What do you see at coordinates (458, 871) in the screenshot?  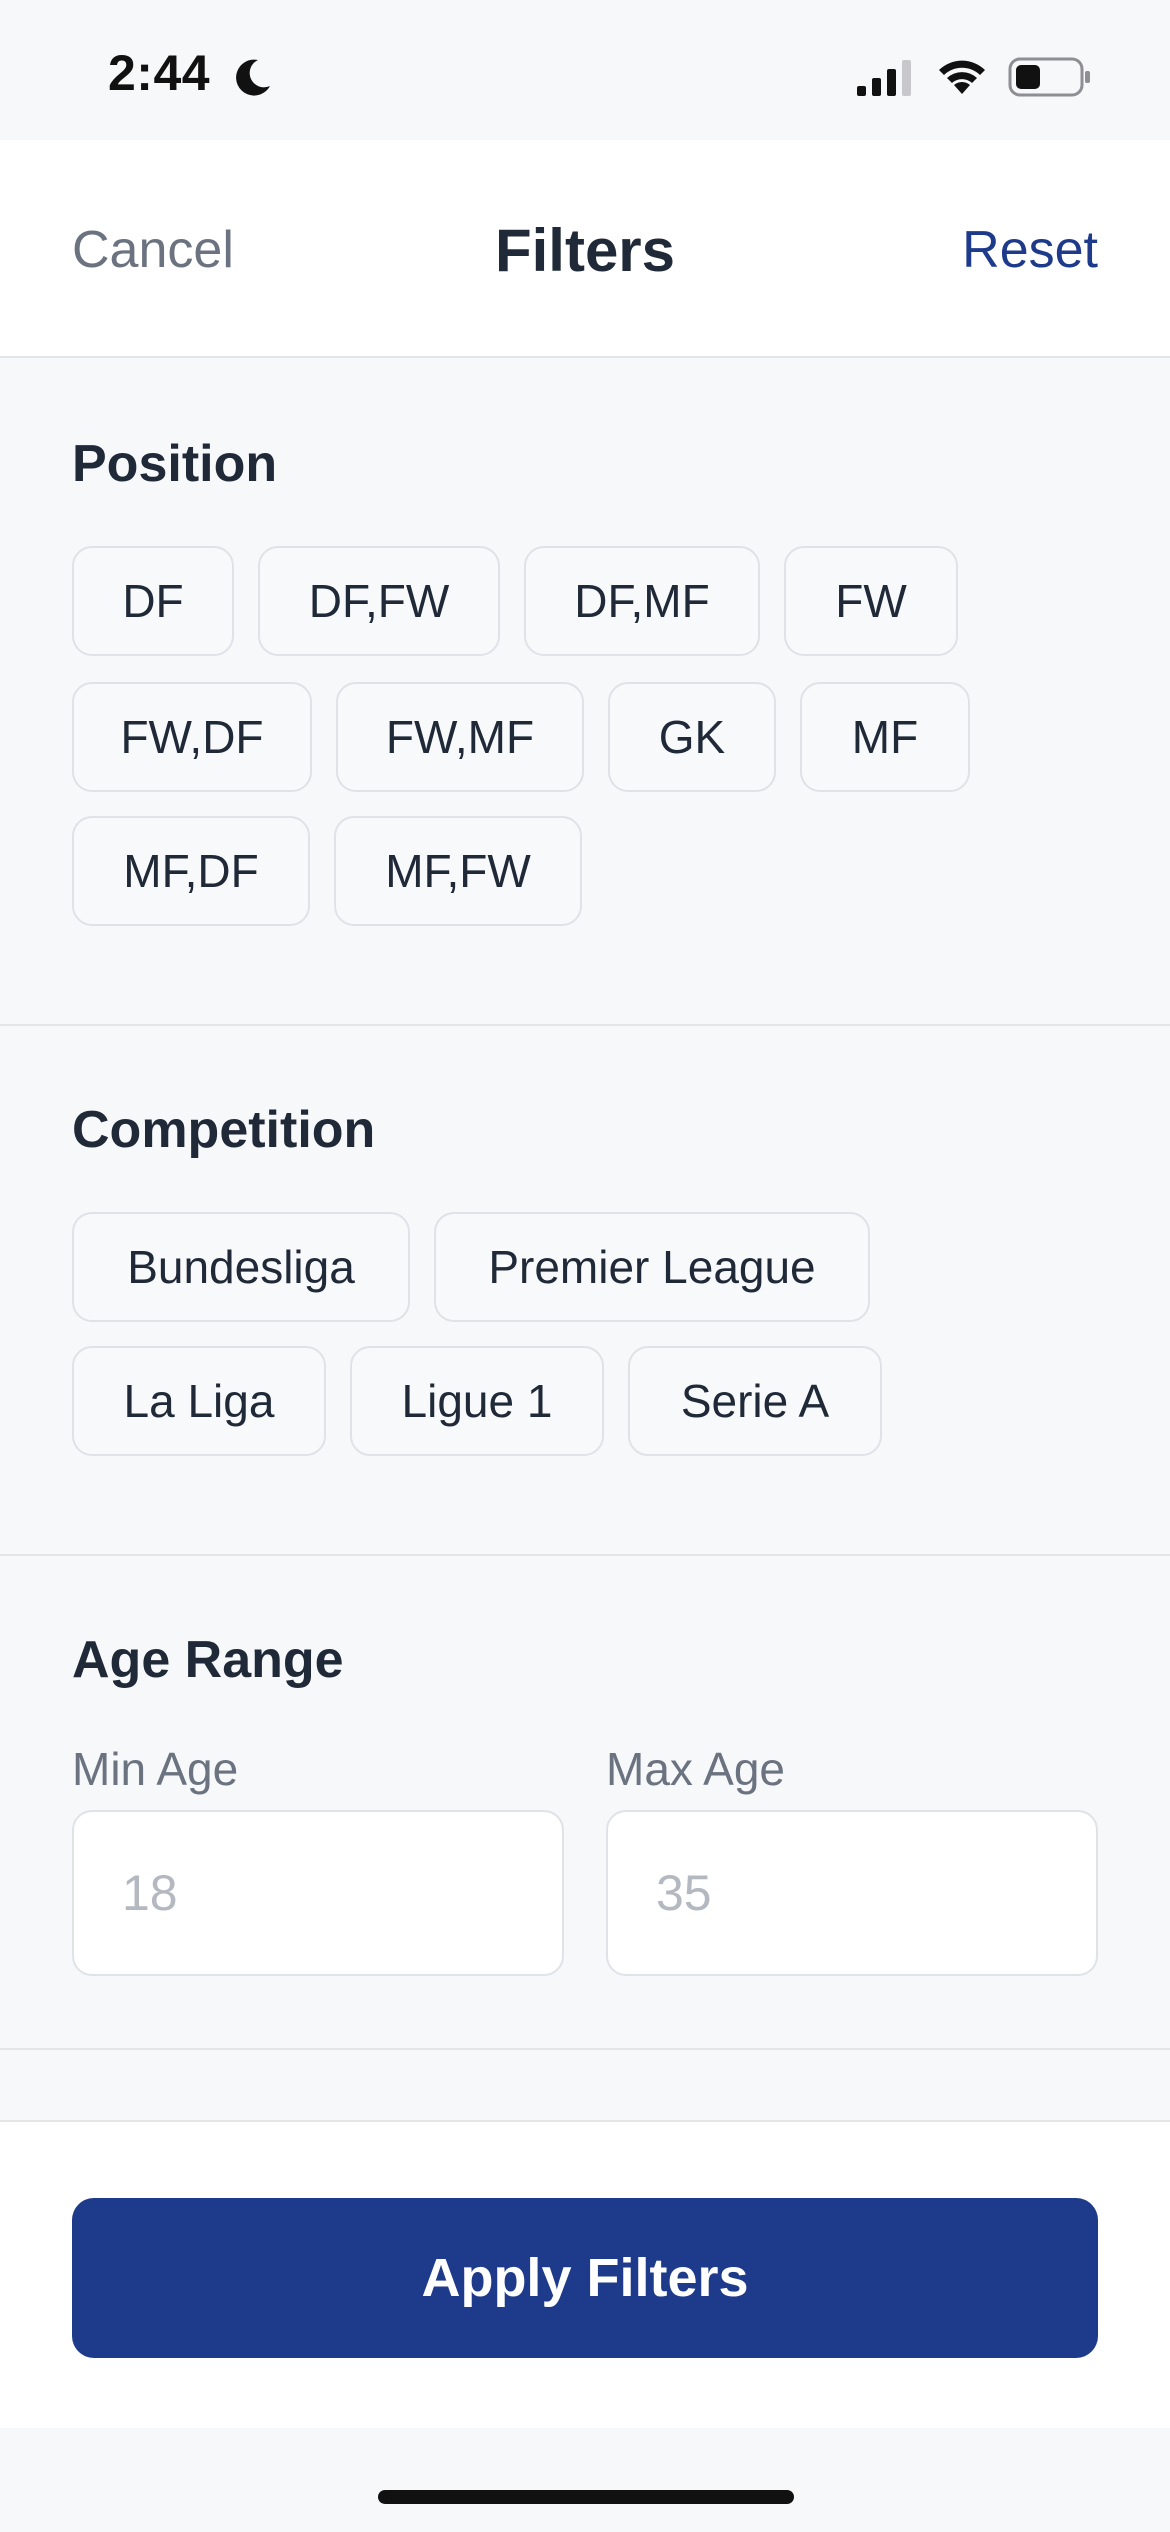 I see `position-chip-mf-fw: MF,FW` at bounding box center [458, 871].